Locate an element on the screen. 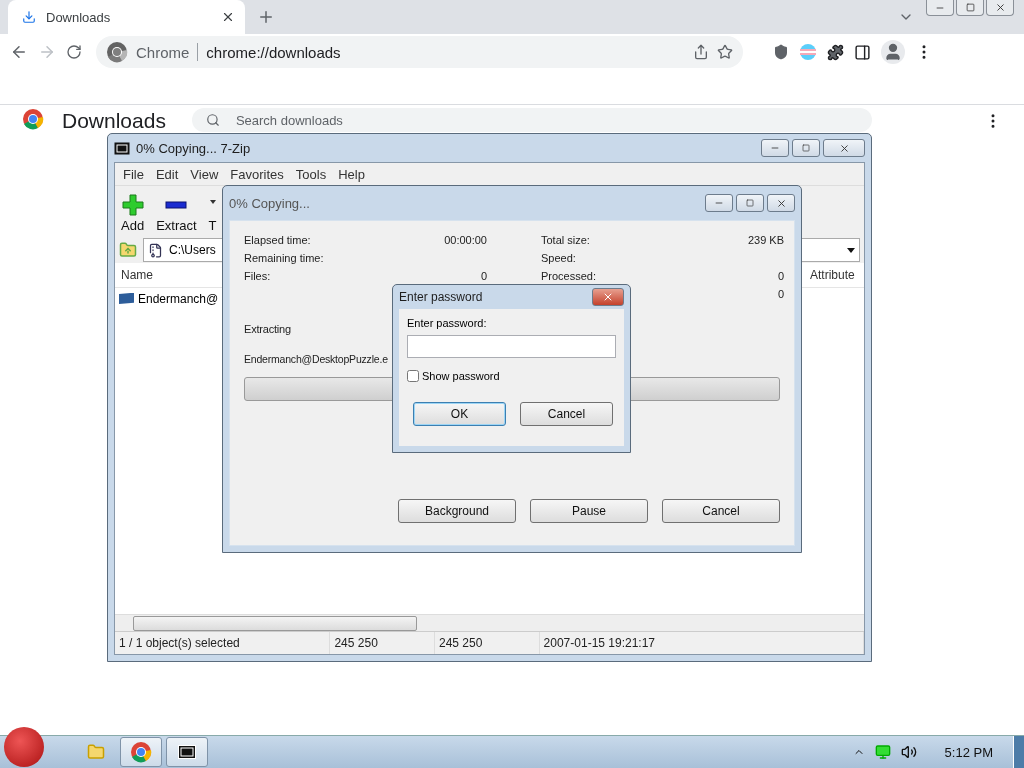  bookmark-icon is located at coordinates (725, 52).